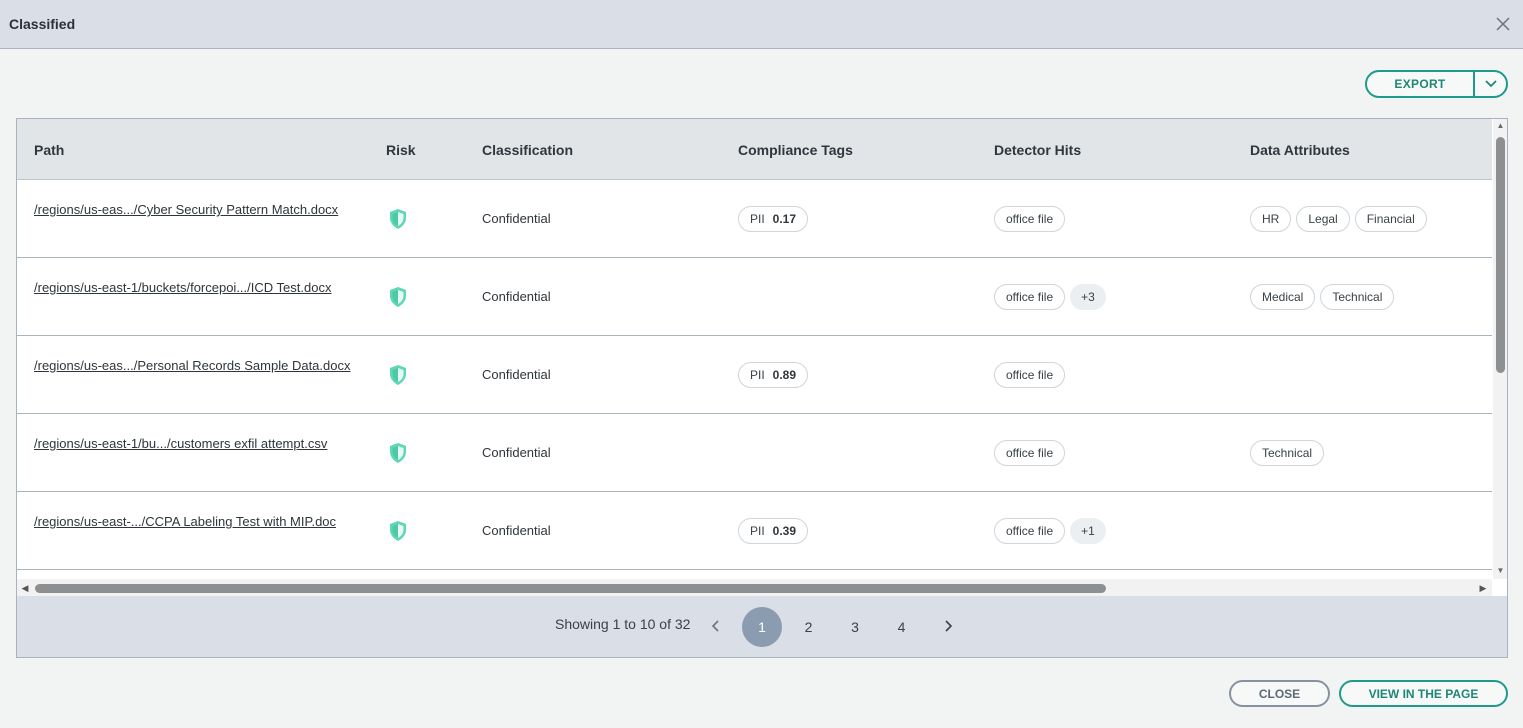 The width and height of the screenshot is (1523, 728). Describe the element at coordinates (761, 24) in the screenshot. I see `dialog-header: Classified` at that location.